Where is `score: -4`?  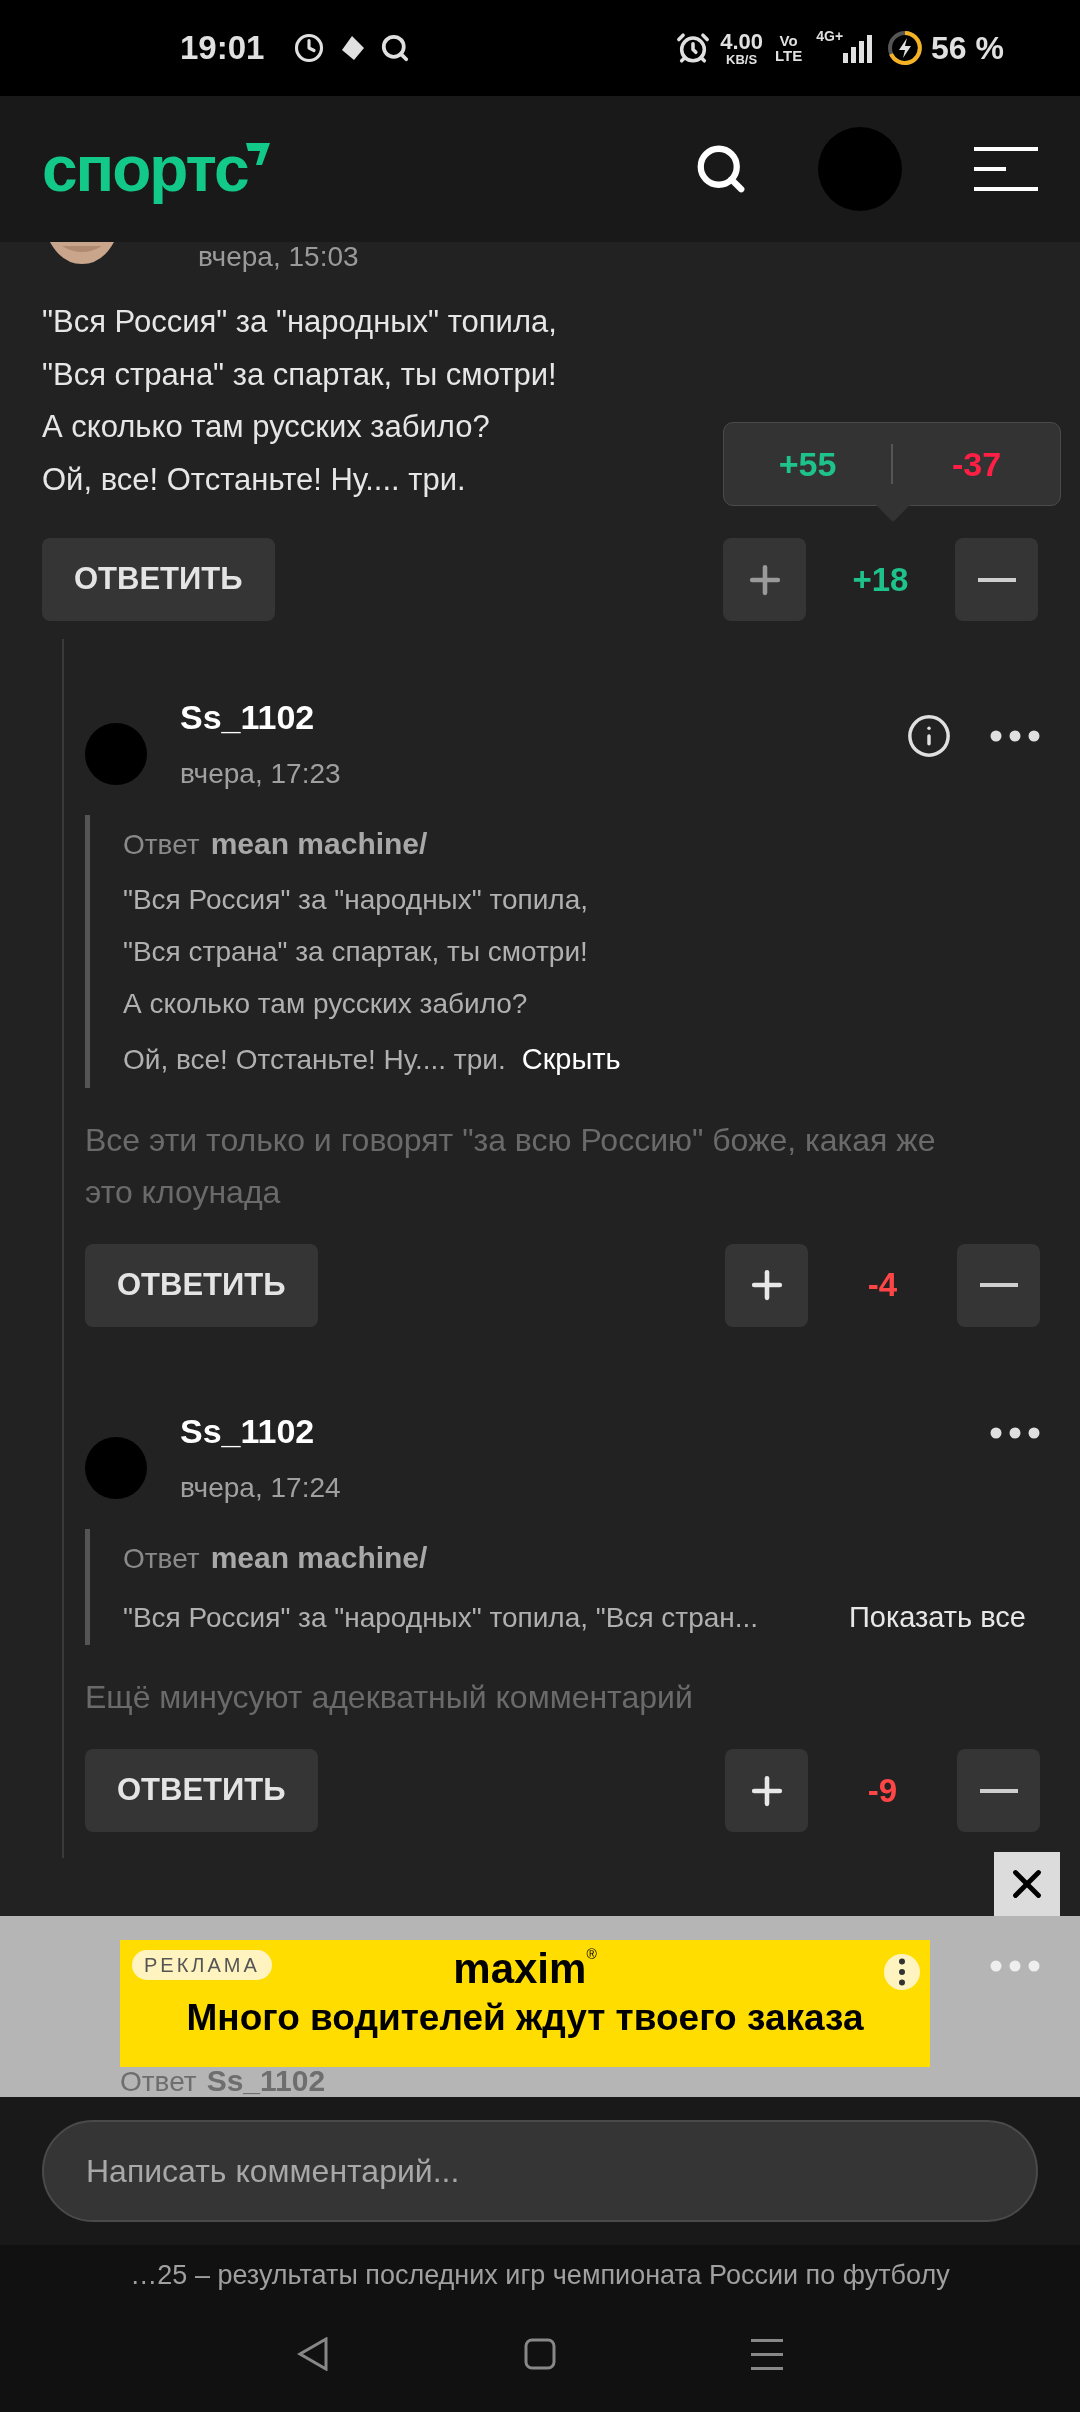
score: -4 is located at coordinates (882, 1285).